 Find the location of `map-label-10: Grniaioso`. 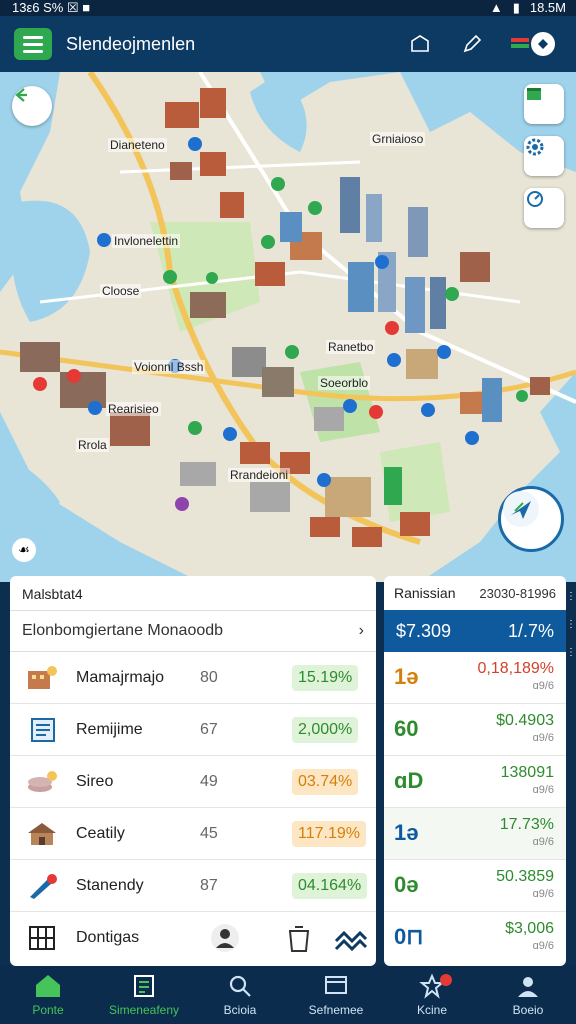

map-label-10: Grniaioso is located at coordinates (398, 139).